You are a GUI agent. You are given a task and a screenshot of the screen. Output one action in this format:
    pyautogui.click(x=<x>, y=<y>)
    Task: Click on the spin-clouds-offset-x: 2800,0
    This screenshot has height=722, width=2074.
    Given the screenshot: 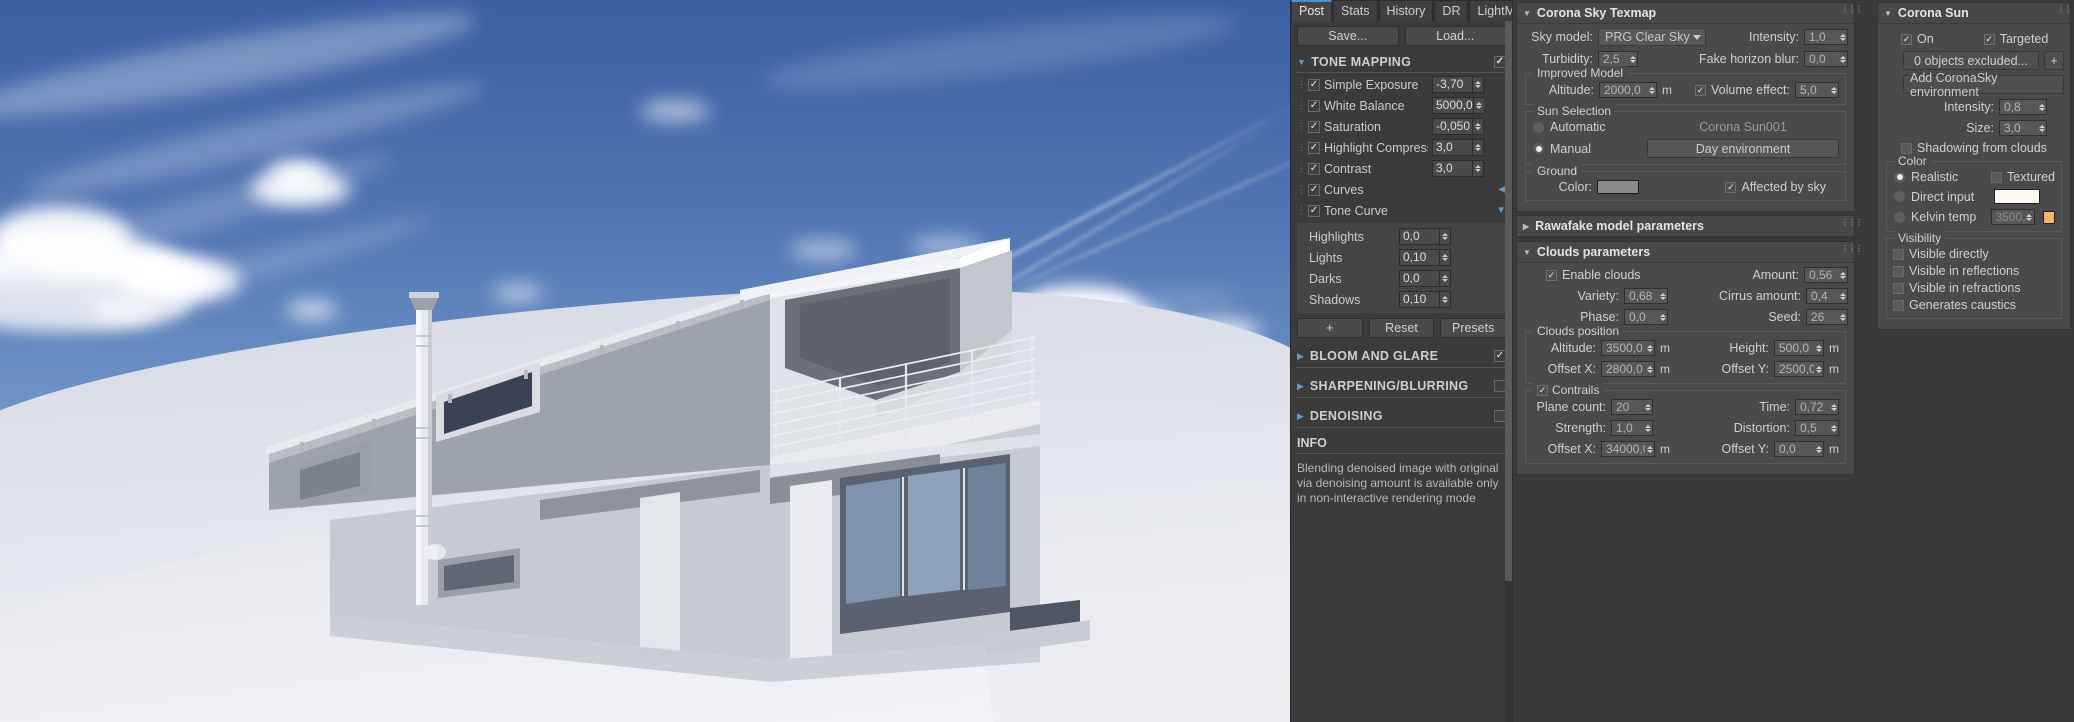 What is the action you would take?
    pyautogui.click(x=1628, y=369)
    